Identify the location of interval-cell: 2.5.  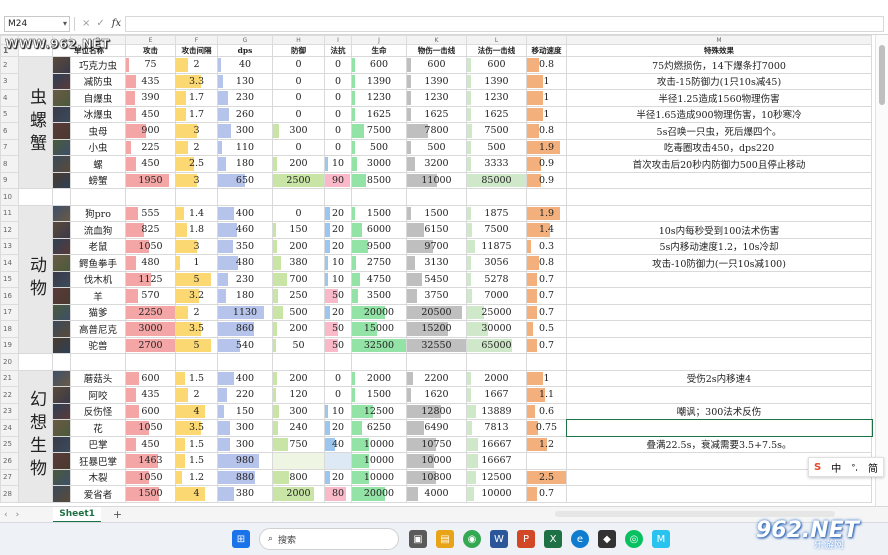
(196, 164).